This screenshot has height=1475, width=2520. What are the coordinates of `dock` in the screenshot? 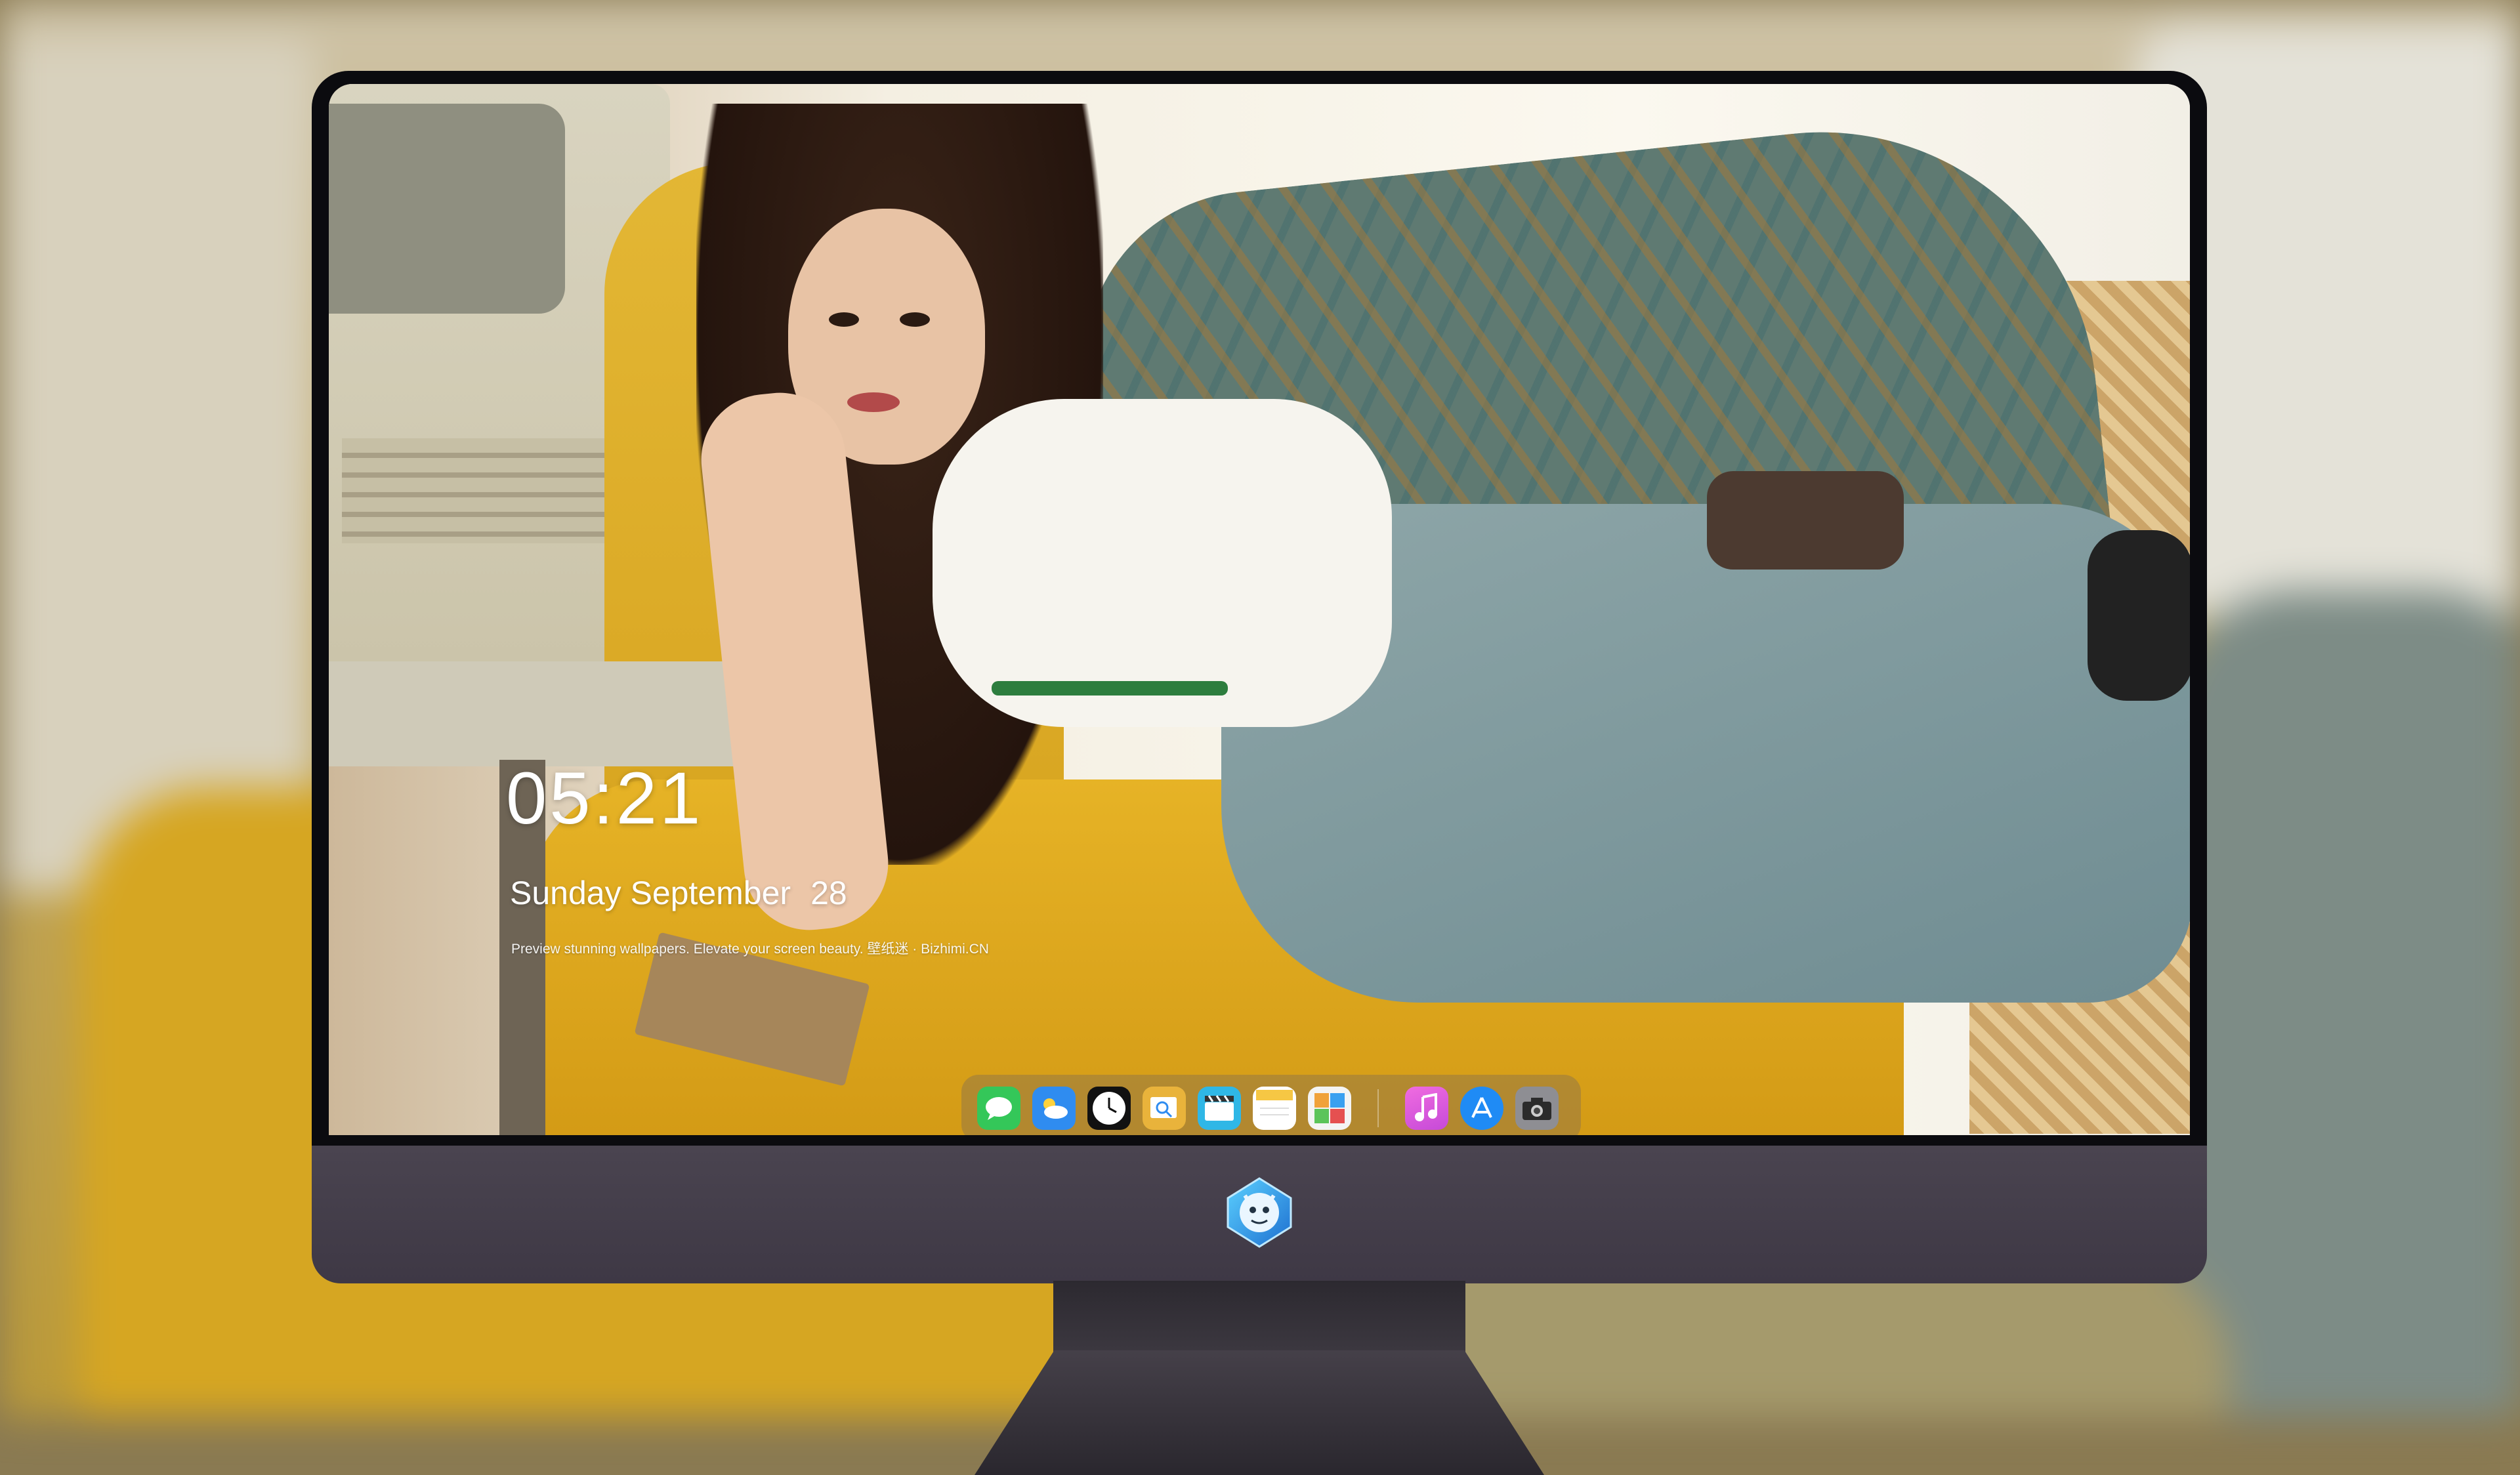 It's located at (1271, 1105).